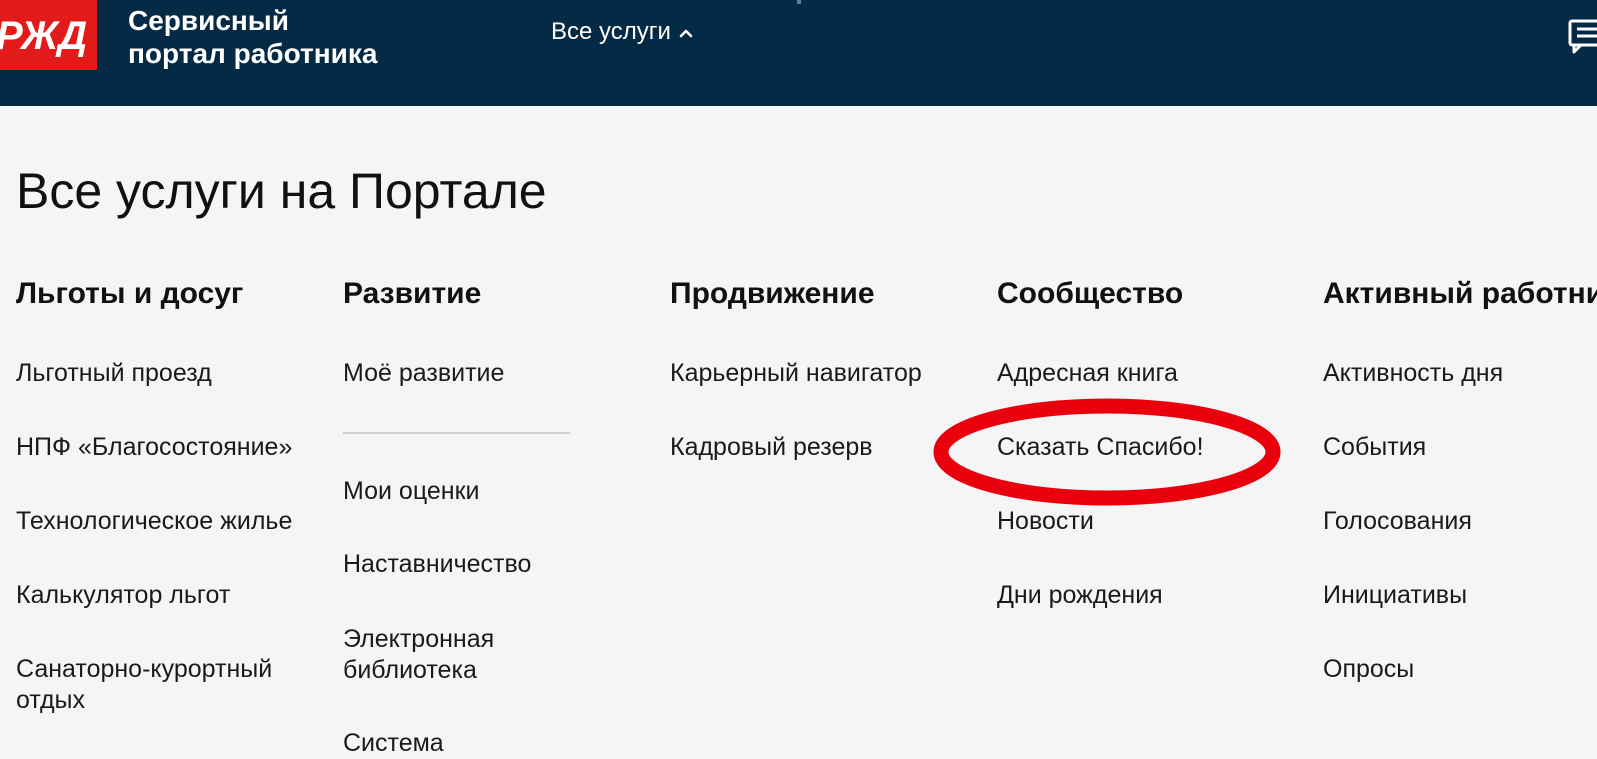 The image size is (1597, 759). I want to click on chevron-up-icon, so click(686, 33).